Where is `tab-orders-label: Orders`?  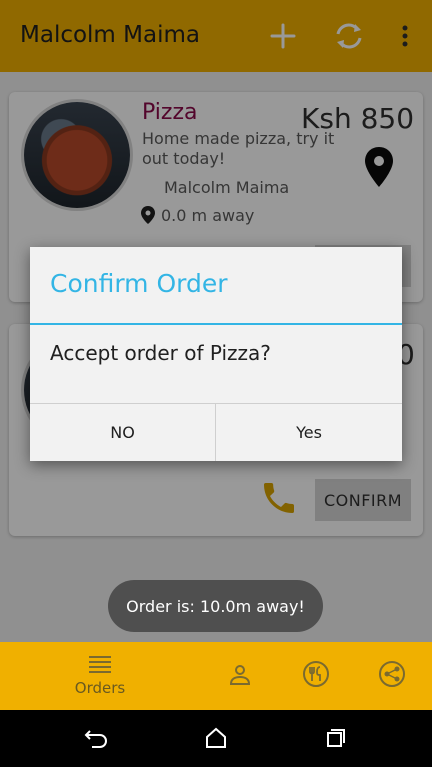 tab-orders-label: Orders is located at coordinates (100, 688).